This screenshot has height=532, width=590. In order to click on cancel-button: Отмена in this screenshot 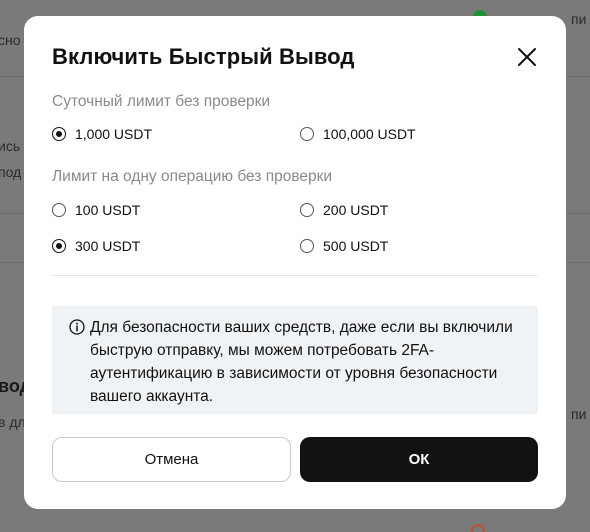, I will do `click(171, 459)`.